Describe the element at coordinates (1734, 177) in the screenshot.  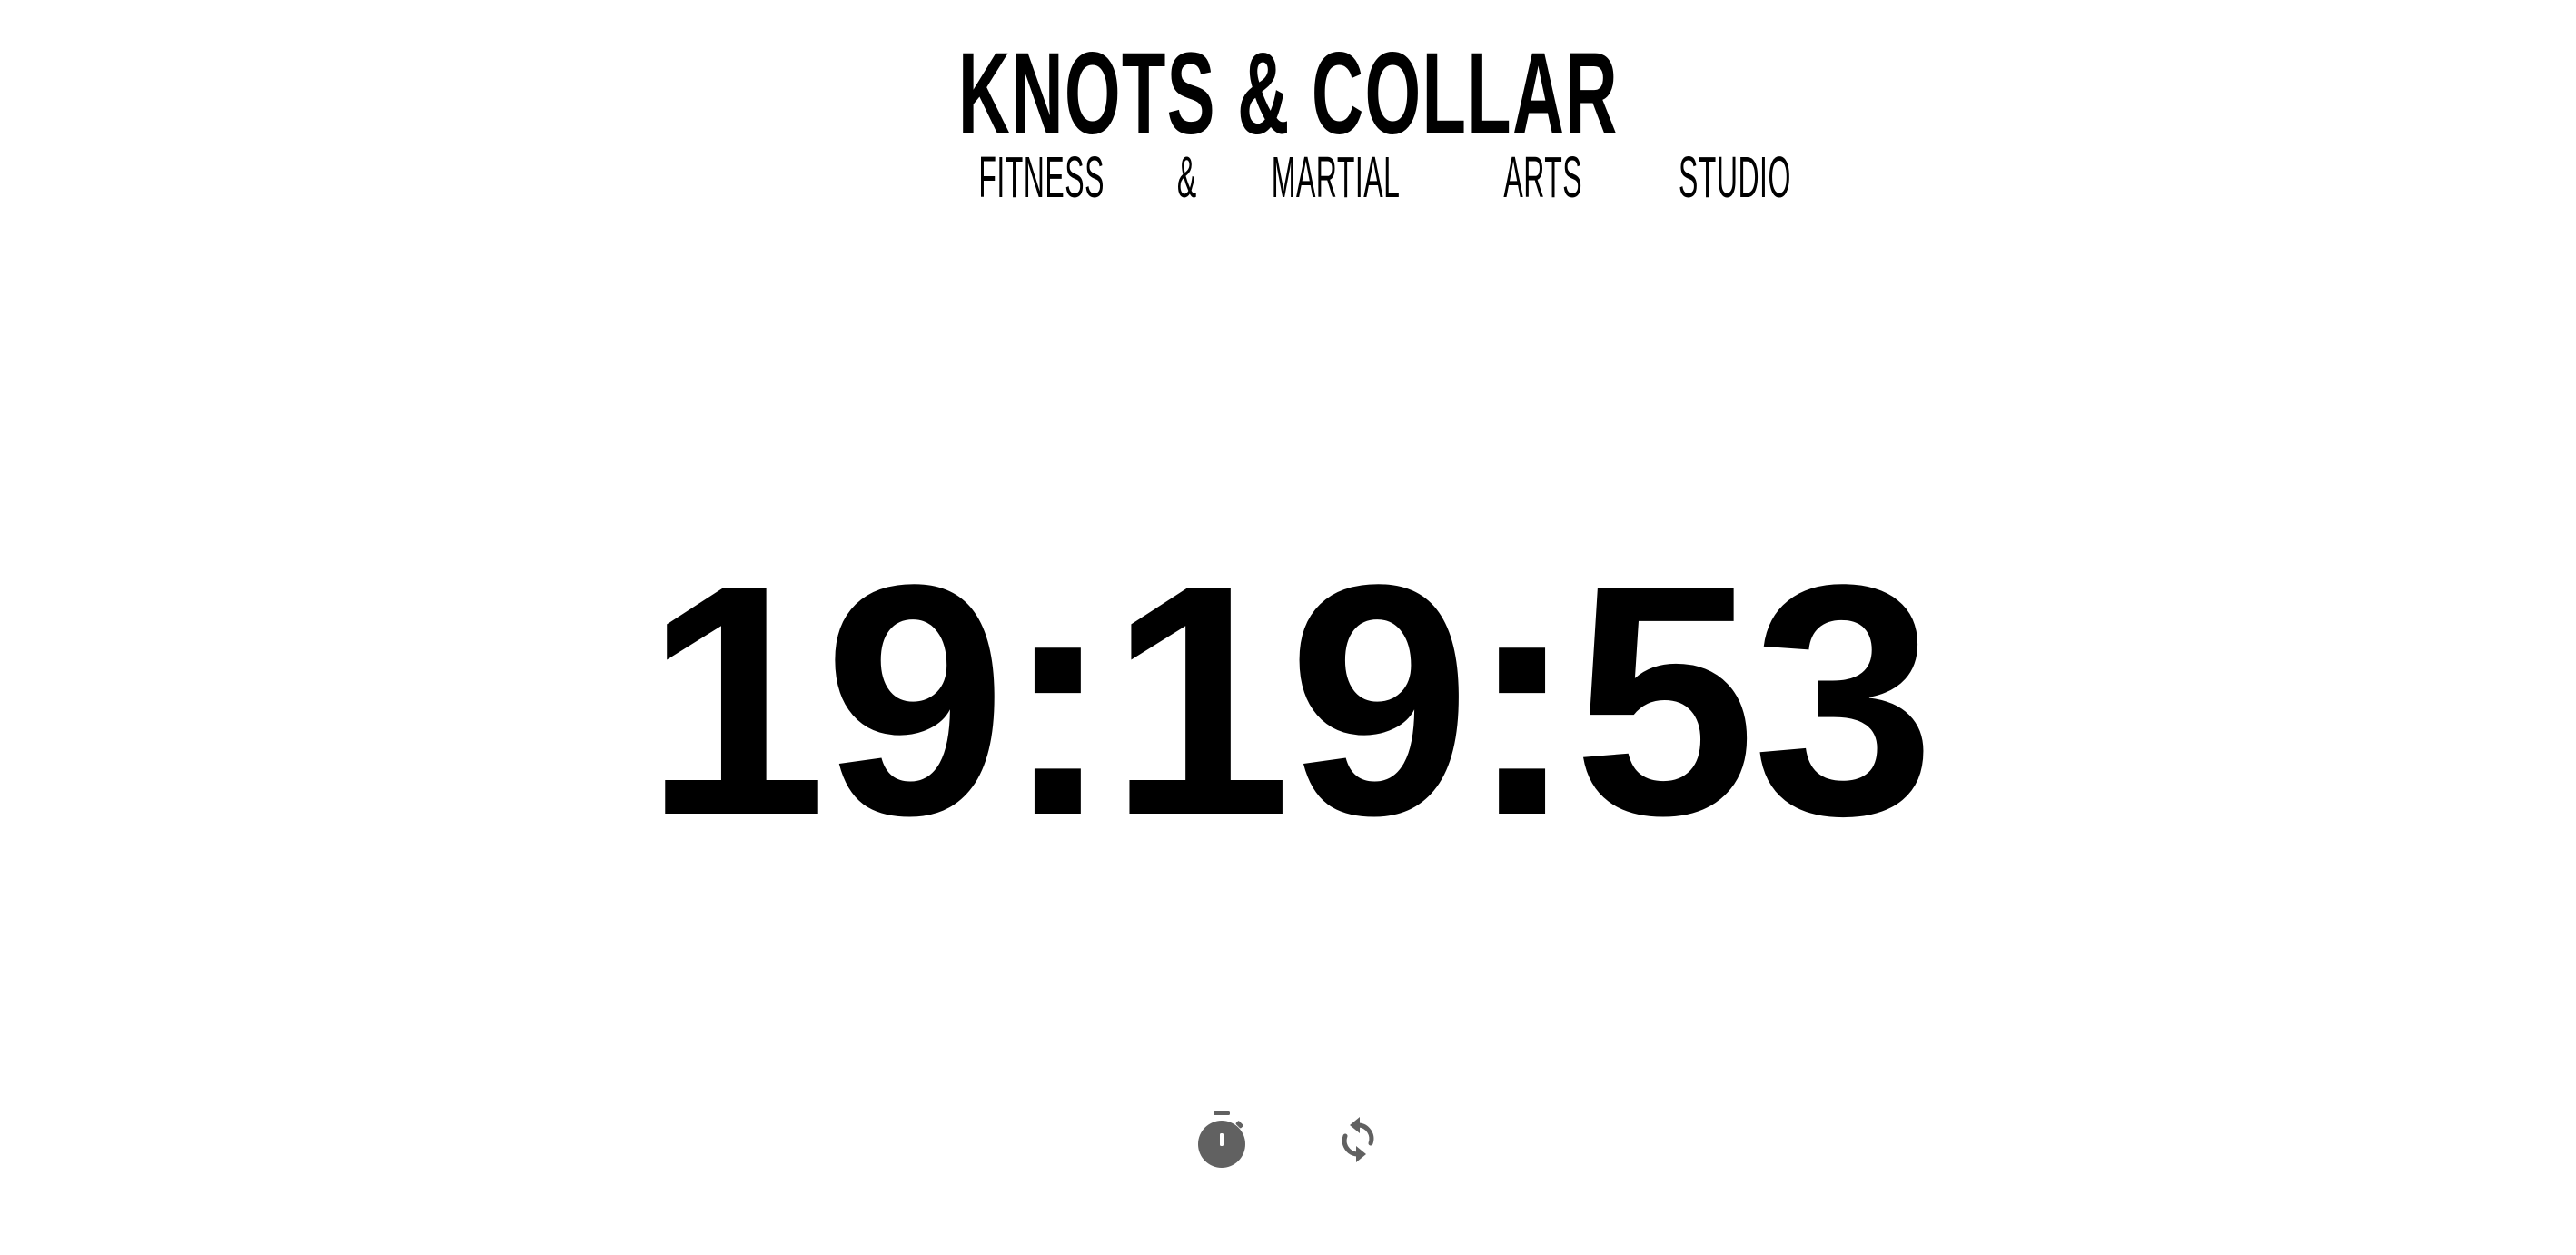
I see `tagline-word: STUDIO` at that location.